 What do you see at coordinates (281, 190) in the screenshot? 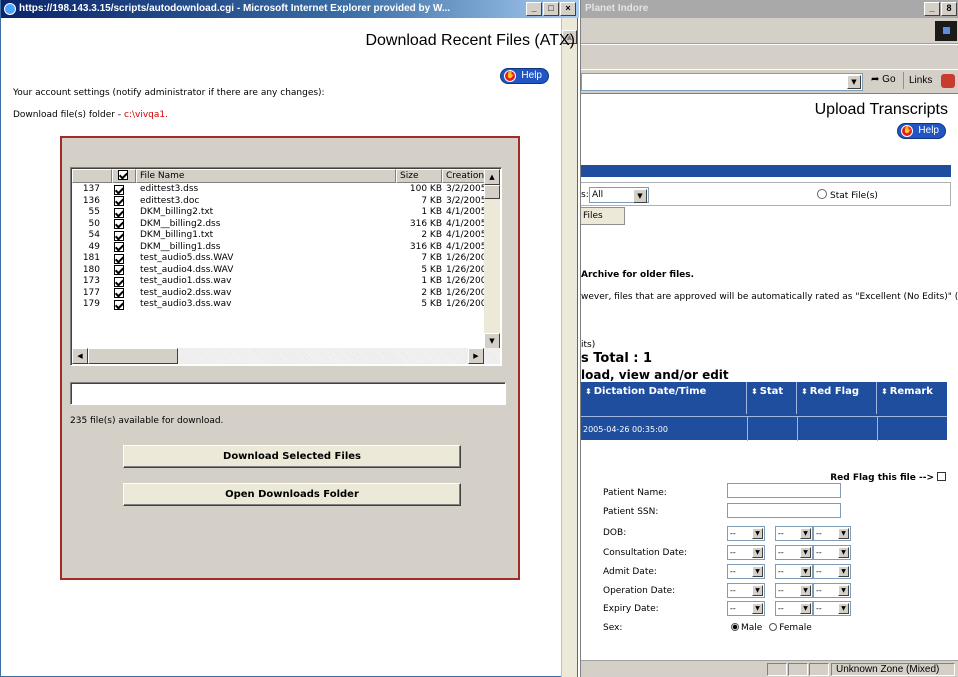
I see `file-row: 137 edittest3.dss 100 KB 3/2/2005` at bounding box center [281, 190].